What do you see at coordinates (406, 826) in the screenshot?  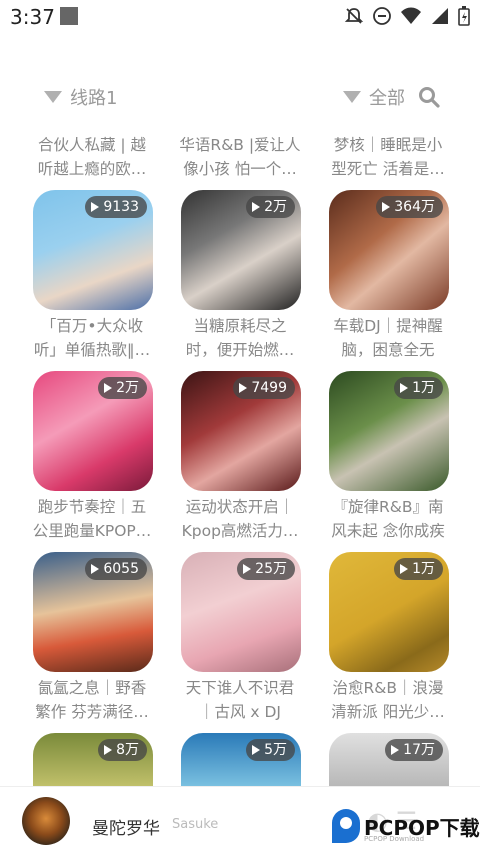 I see `watermark-logo: PCPOP下载 PCPOP Download` at bounding box center [406, 826].